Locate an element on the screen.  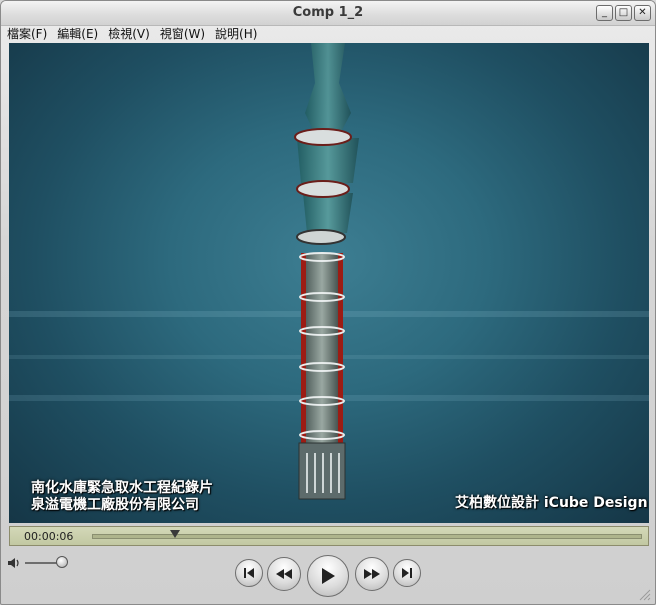
fast-forward-icon is located at coordinates (372, 574).